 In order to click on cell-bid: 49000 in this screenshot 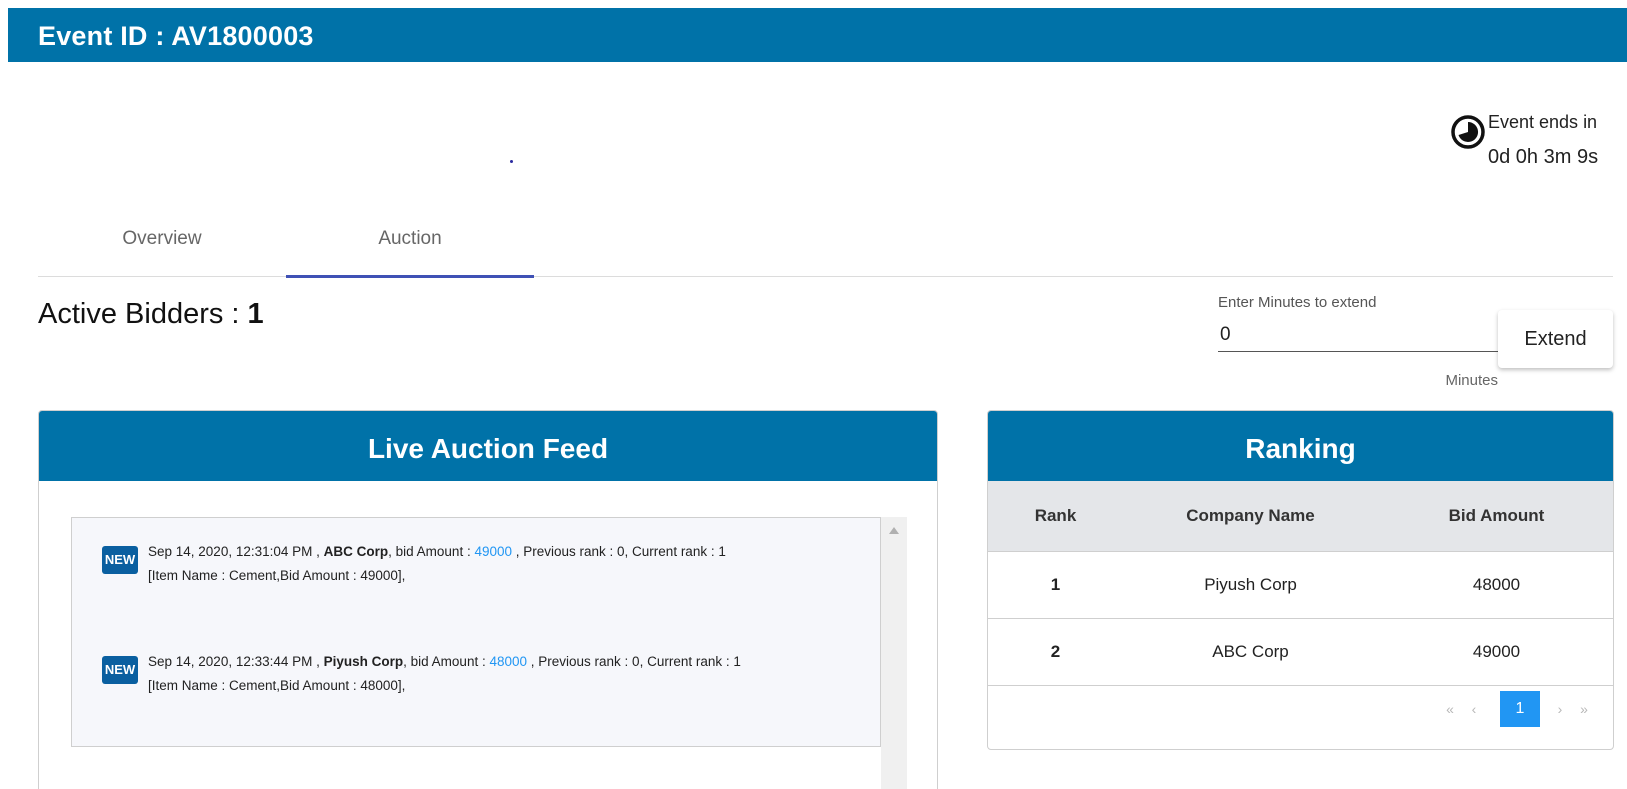, I will do `click(1495, 652)`.